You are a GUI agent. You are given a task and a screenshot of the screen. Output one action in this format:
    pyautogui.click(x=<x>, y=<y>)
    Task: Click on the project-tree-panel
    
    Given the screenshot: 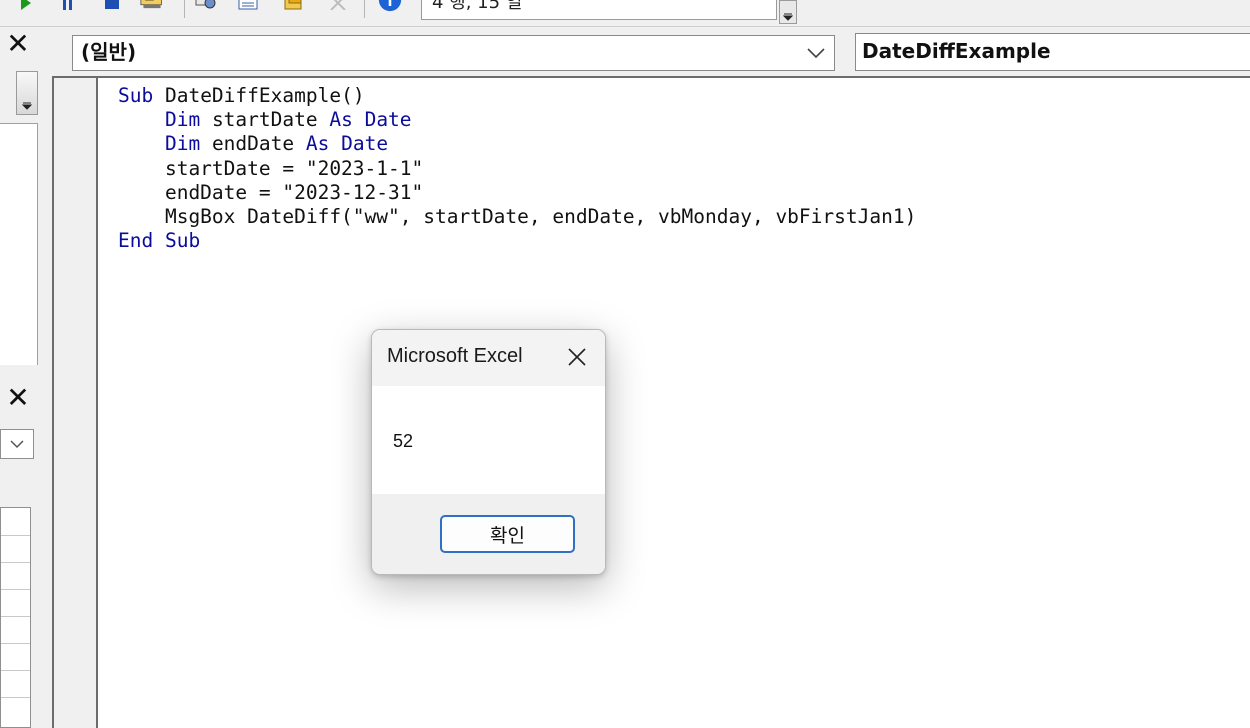 What is the action you would take?
    pyautogui.click(x=19, y=244)
    